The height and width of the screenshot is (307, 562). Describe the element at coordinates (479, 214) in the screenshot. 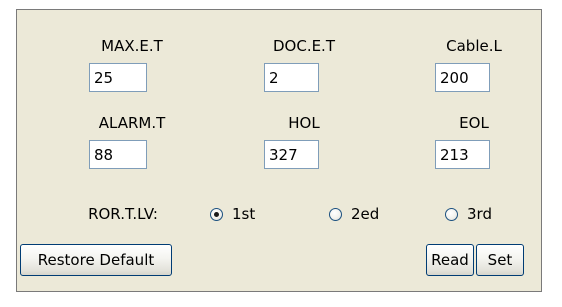

I see `radio-3rd-label: 3rd` at that location.